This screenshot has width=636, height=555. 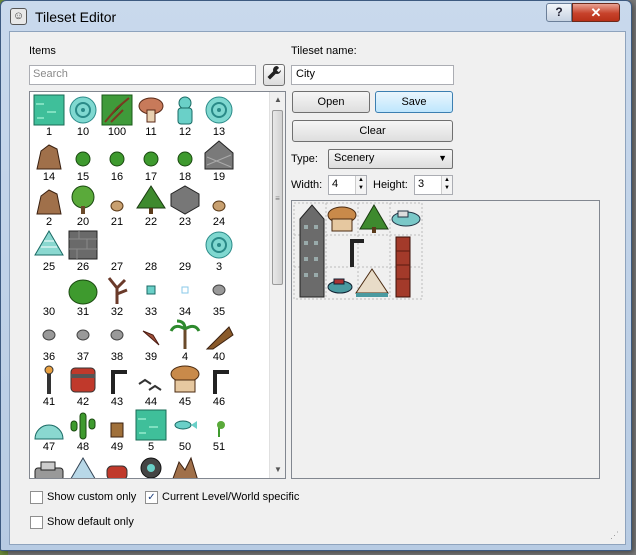 What do you see at coordinates (185, 386) in the screenshot?
I see `item-tile: 45` at bounding box center [185, 386].